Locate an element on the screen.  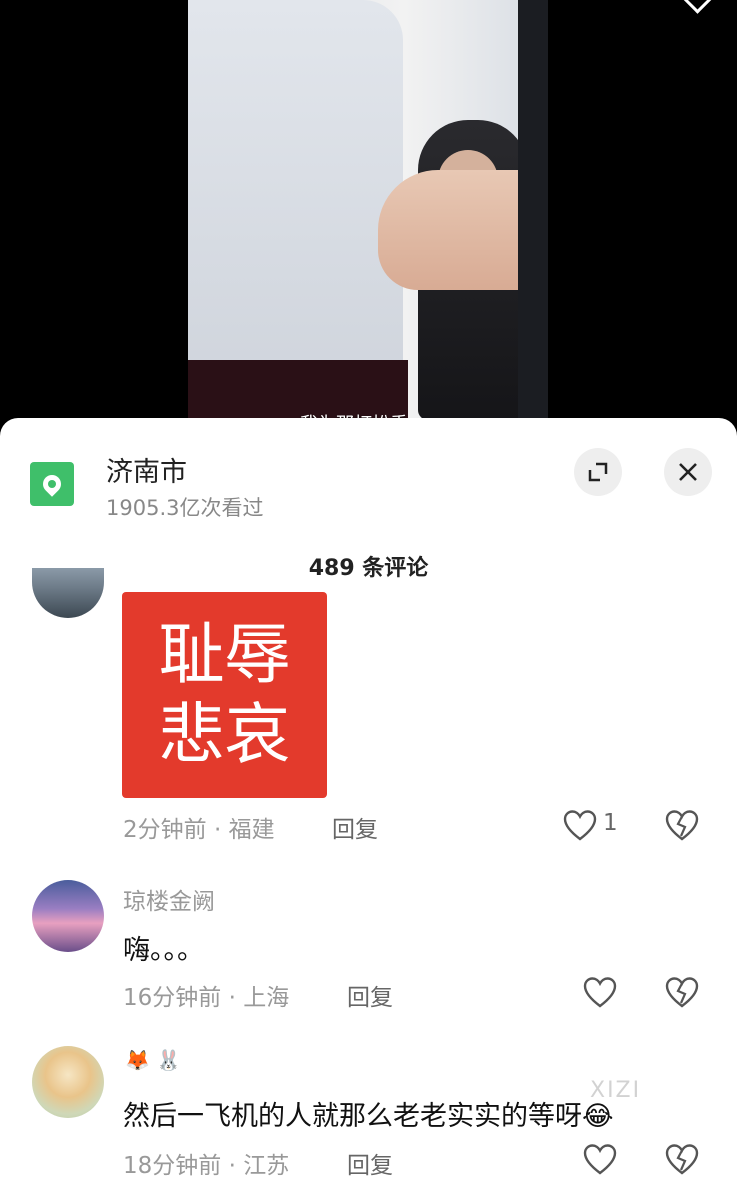
username-emoji: 🦊 🐰 is located at coordinates (153, 1060).